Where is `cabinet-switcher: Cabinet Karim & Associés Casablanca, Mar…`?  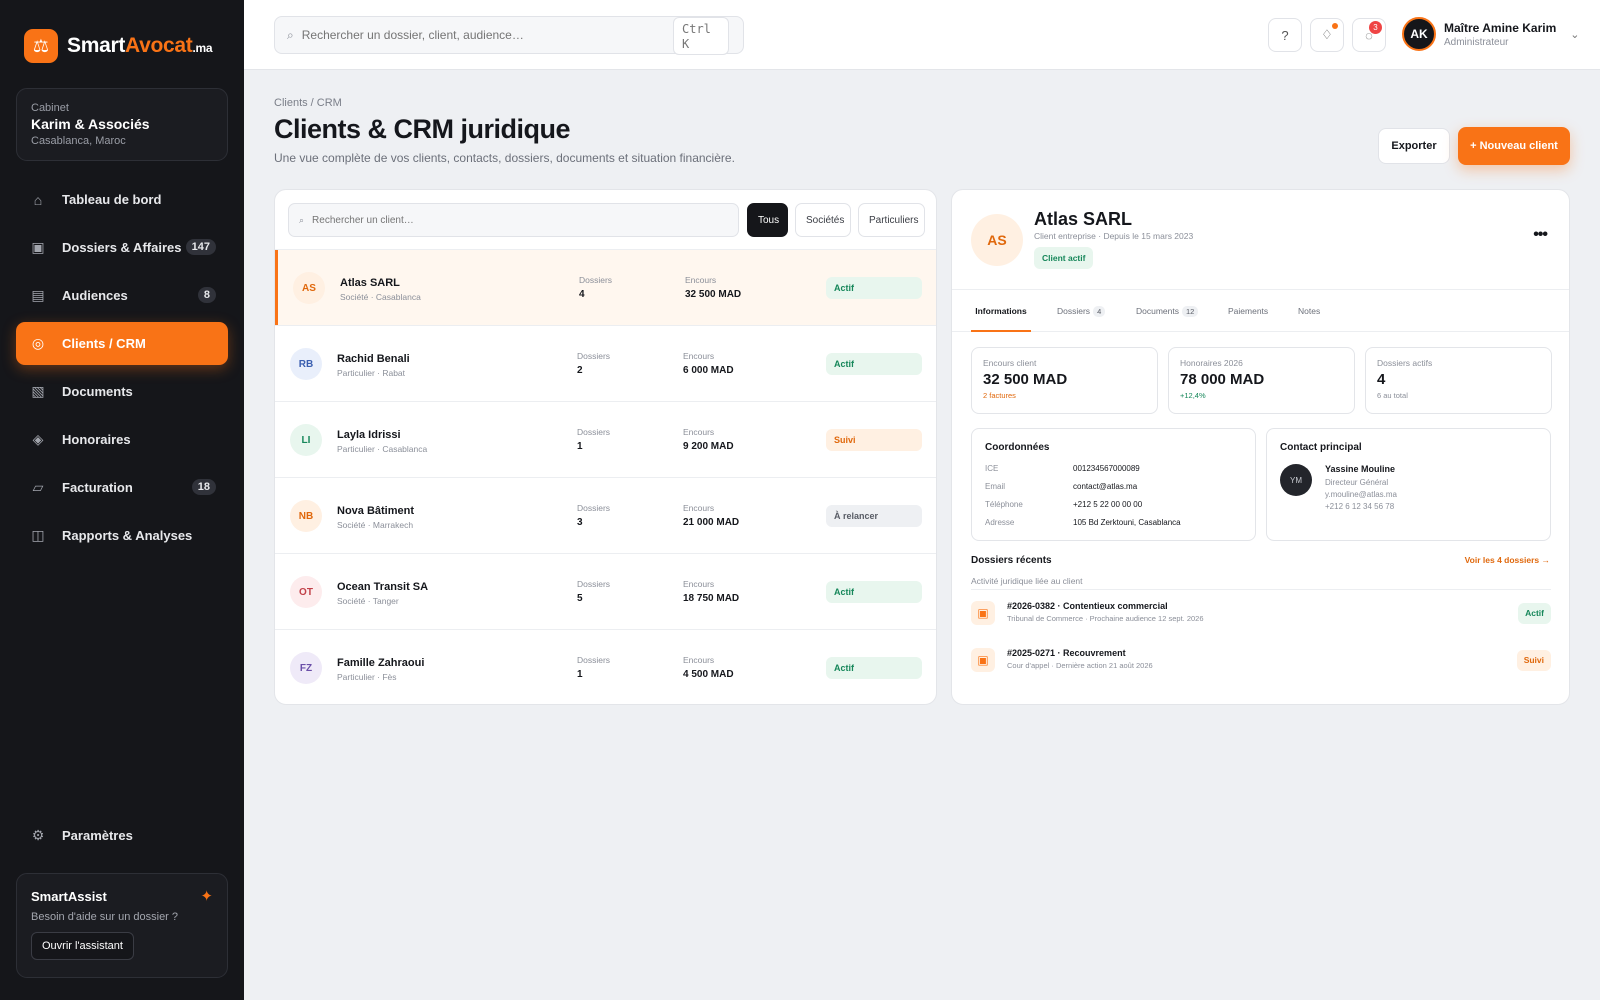 cabinet-switcher: Cabinet Karim & Associés Casablanca, Mar… is located at coordinates (122, 124).